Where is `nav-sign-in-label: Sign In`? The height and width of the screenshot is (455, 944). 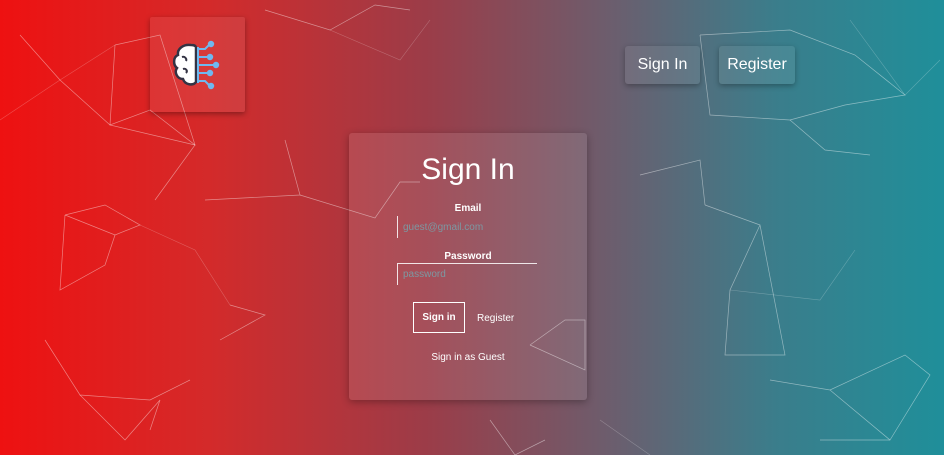
nav-sign-in-label: Sign In is located at coordinates (662, 64).